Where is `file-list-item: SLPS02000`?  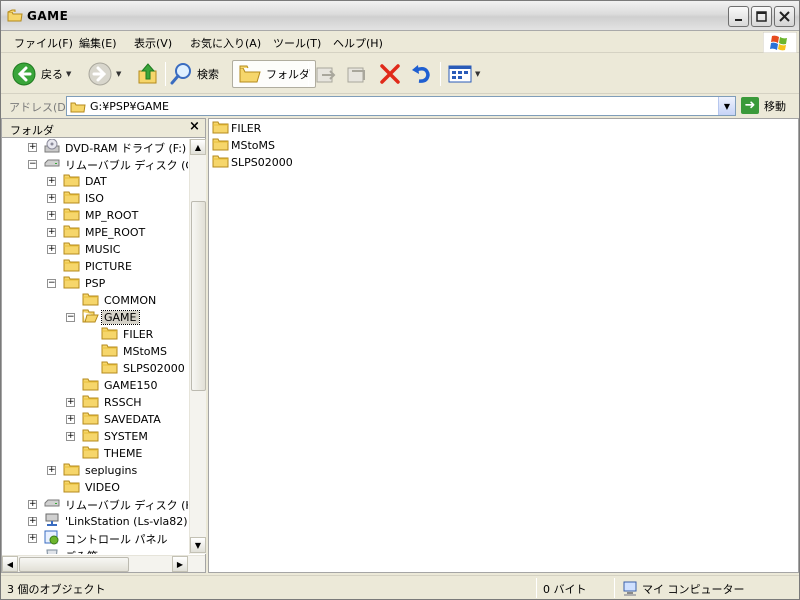 file-list-item: SLPS02000 is located at coordinates (252, 162).